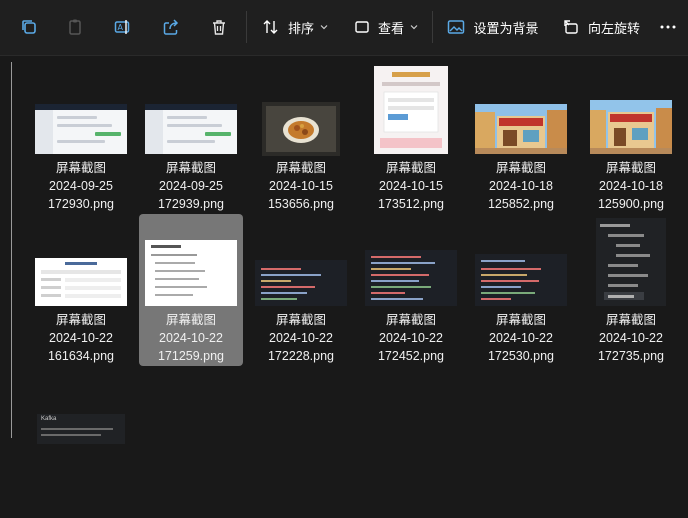 This screenshot has height=518, width=688. I want to click on view-button: 查看, so click(386, 27).